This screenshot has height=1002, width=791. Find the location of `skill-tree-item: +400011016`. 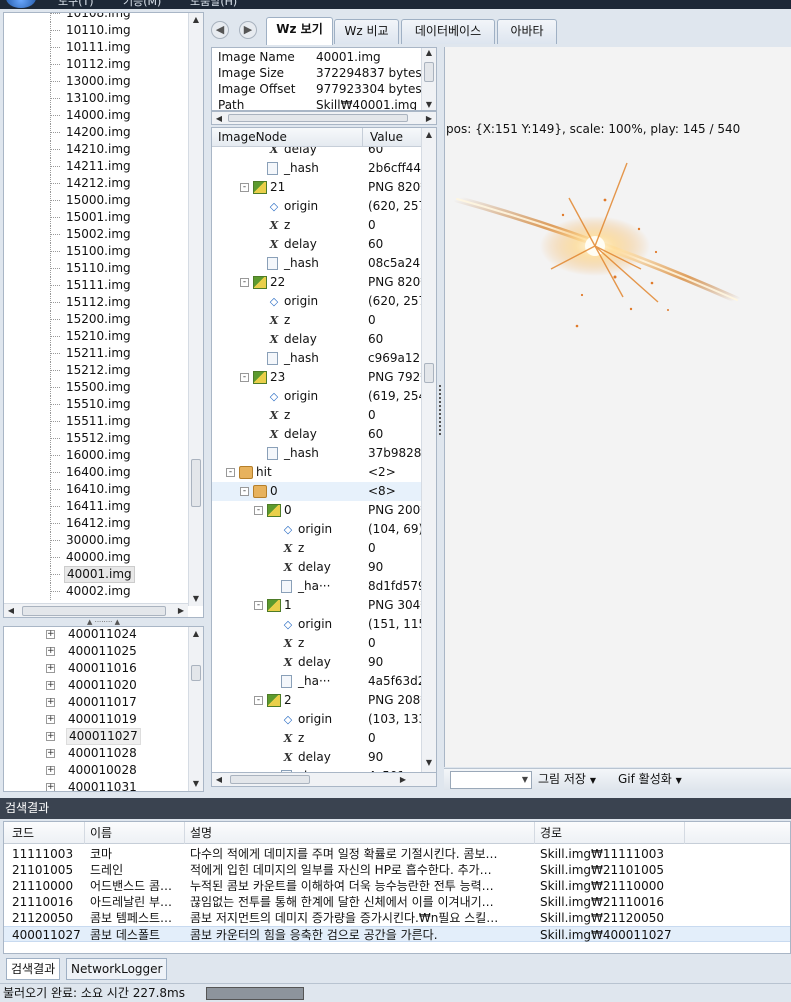

skill-tree-item: +400011016 is located at coordinates (96, 668).